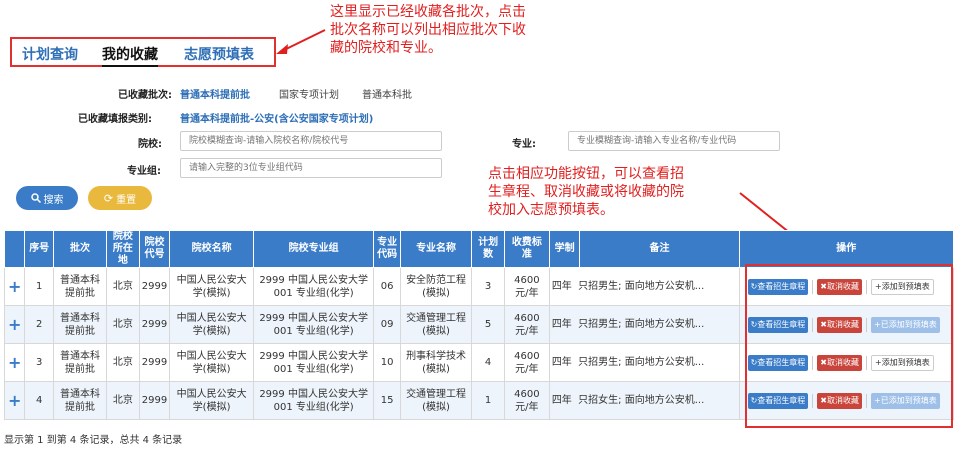 This screenshot has height=449, width=958. What do you see at coordinates (436, 362) in the screenshot?
I see `cell-major-name: 刑事科学技术(模拟)` at bounding box center [436, 362].